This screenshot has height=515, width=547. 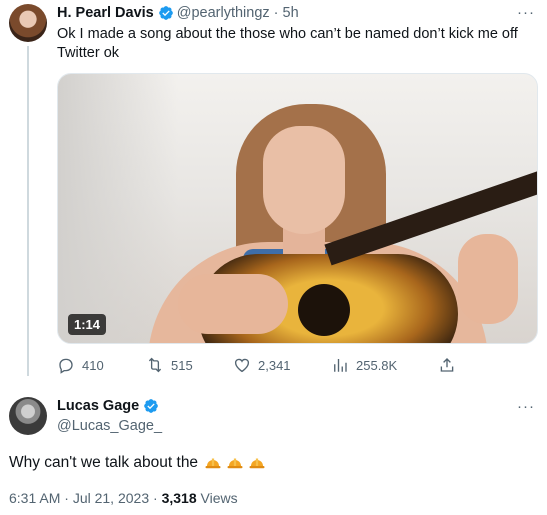 What do you see at coordinates (324, 310) in the screenshot?
I see `video-frame-soundhole` at bounding box center [324, 310].